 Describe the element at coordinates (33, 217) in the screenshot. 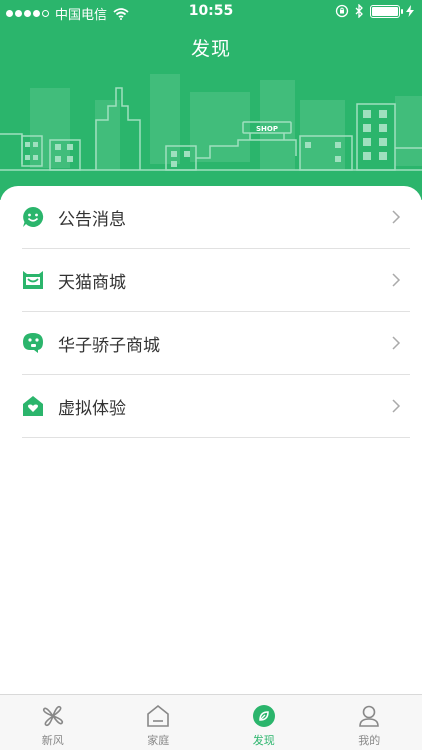

I see `chat-smile-icon` at that location.